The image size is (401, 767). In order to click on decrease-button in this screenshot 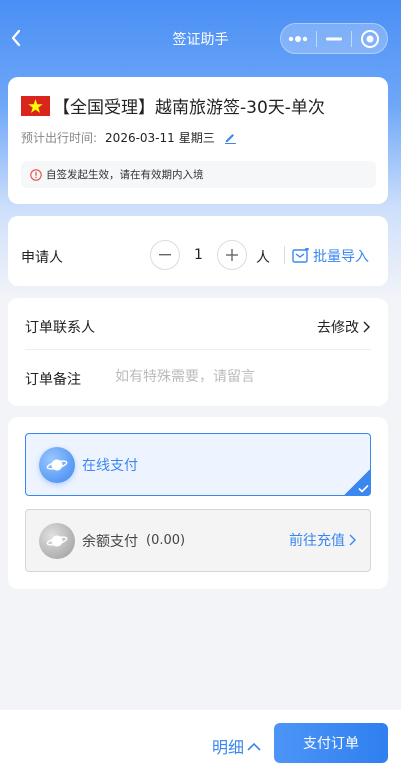, I will do `click(165, 255)`.